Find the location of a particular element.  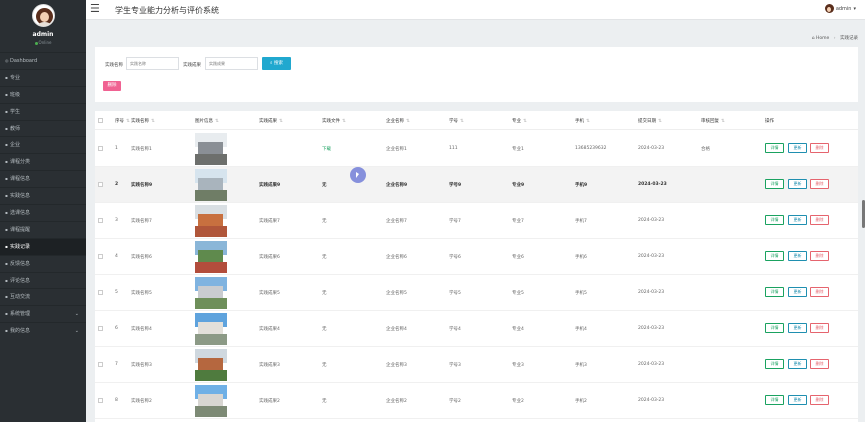

sidebar-item: ▪ 互动交流 is located at coordinates (43, 296).